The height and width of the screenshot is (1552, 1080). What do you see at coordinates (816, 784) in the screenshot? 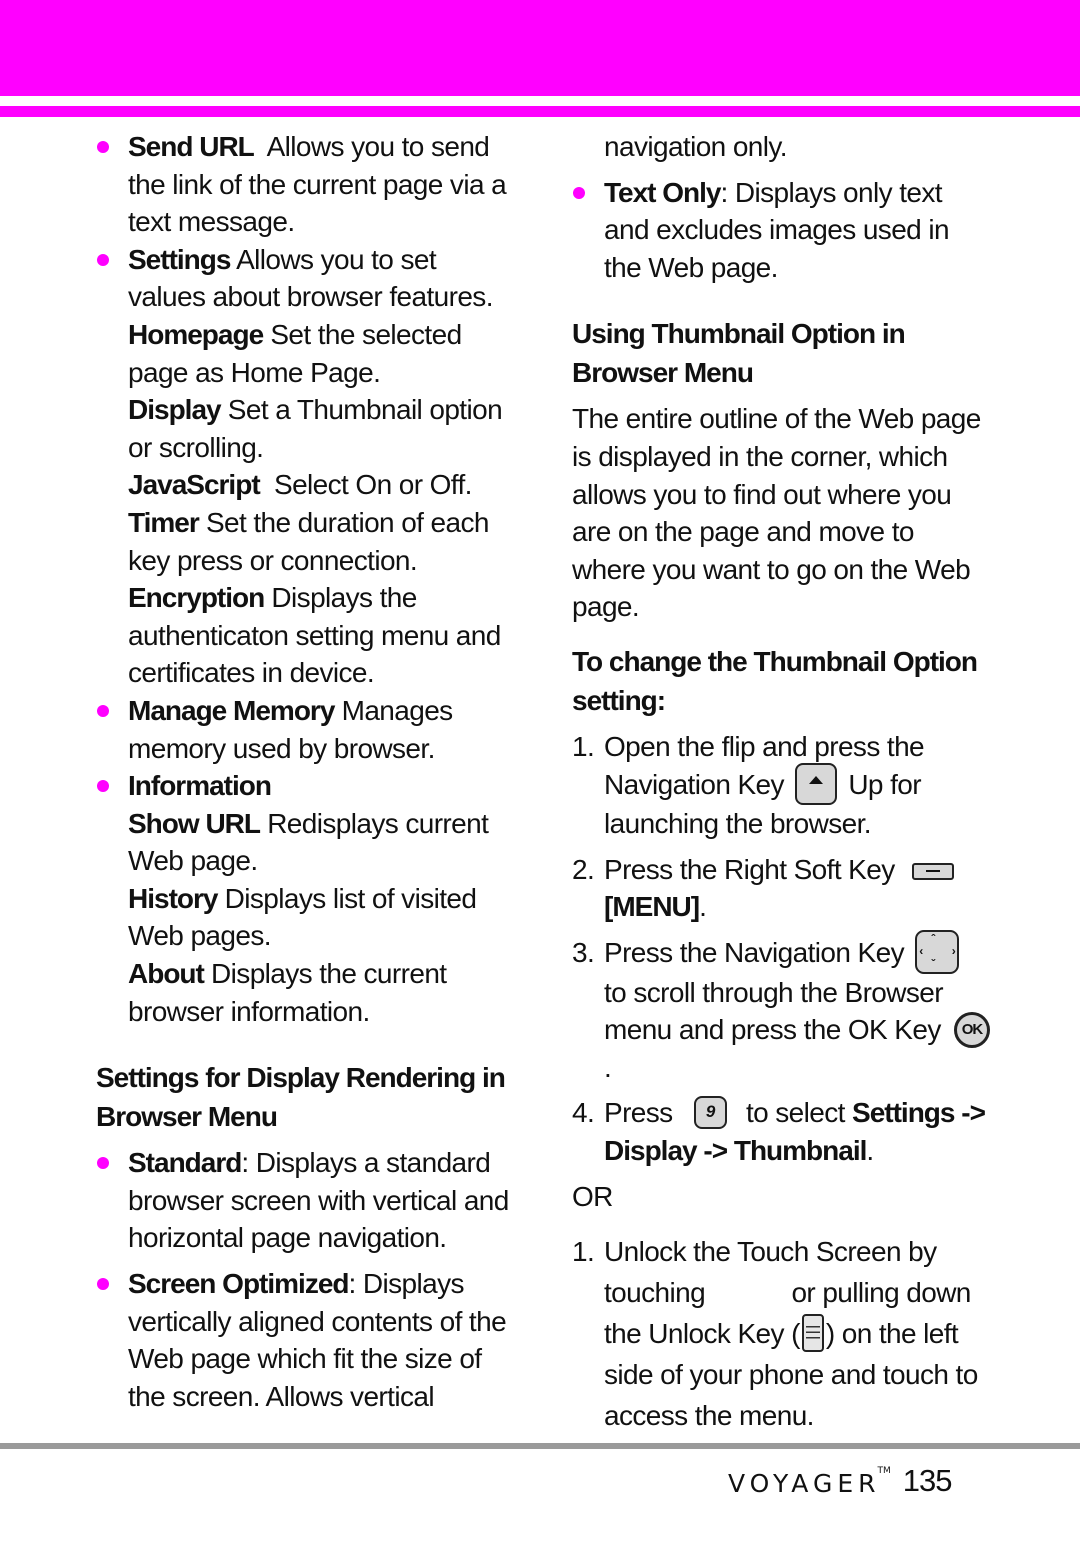
I see `navigation-up-key-icon` at bounding box center [816, 784].